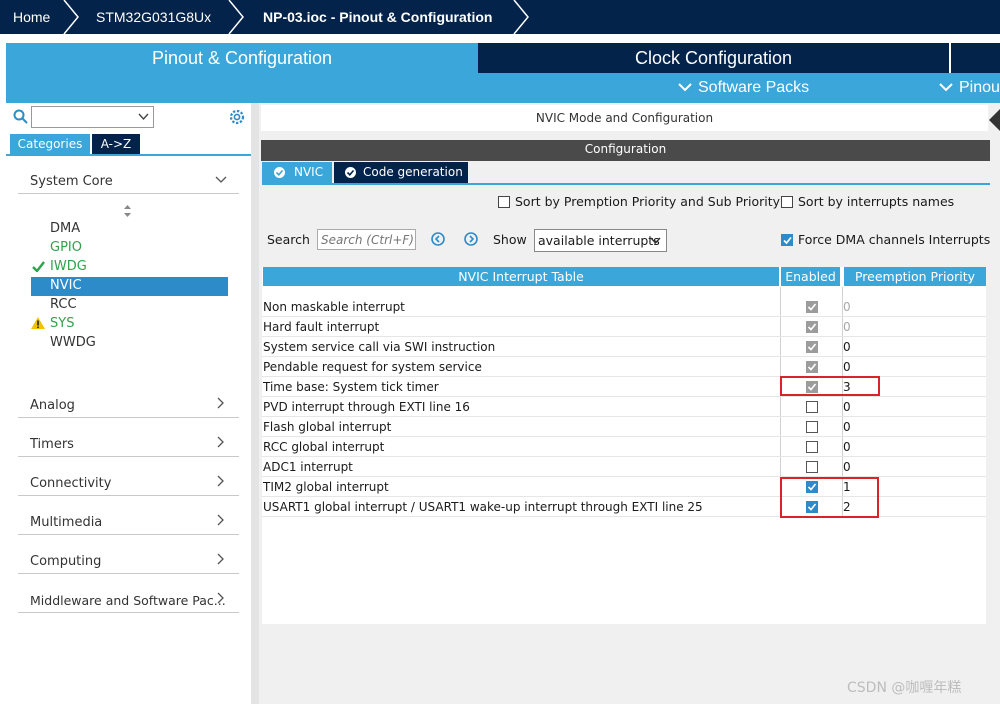 This screenshot has height=704, width=1000. I want to click on table-row: Flash global interrupt 0, so click(624, 427).